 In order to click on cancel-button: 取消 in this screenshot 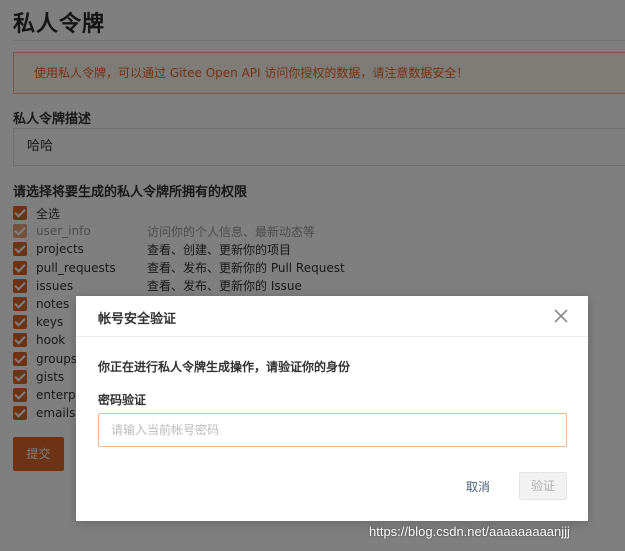, I will do `click(478, 486)`.